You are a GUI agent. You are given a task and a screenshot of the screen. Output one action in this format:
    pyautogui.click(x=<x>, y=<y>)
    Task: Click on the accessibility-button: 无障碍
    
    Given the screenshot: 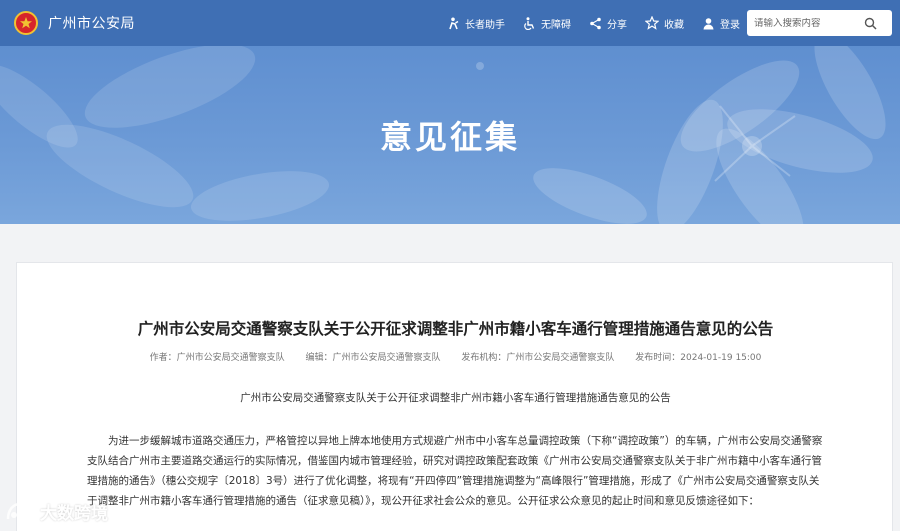 What is the action you would take?
    pyautogui.click(x=547, y=23)
    